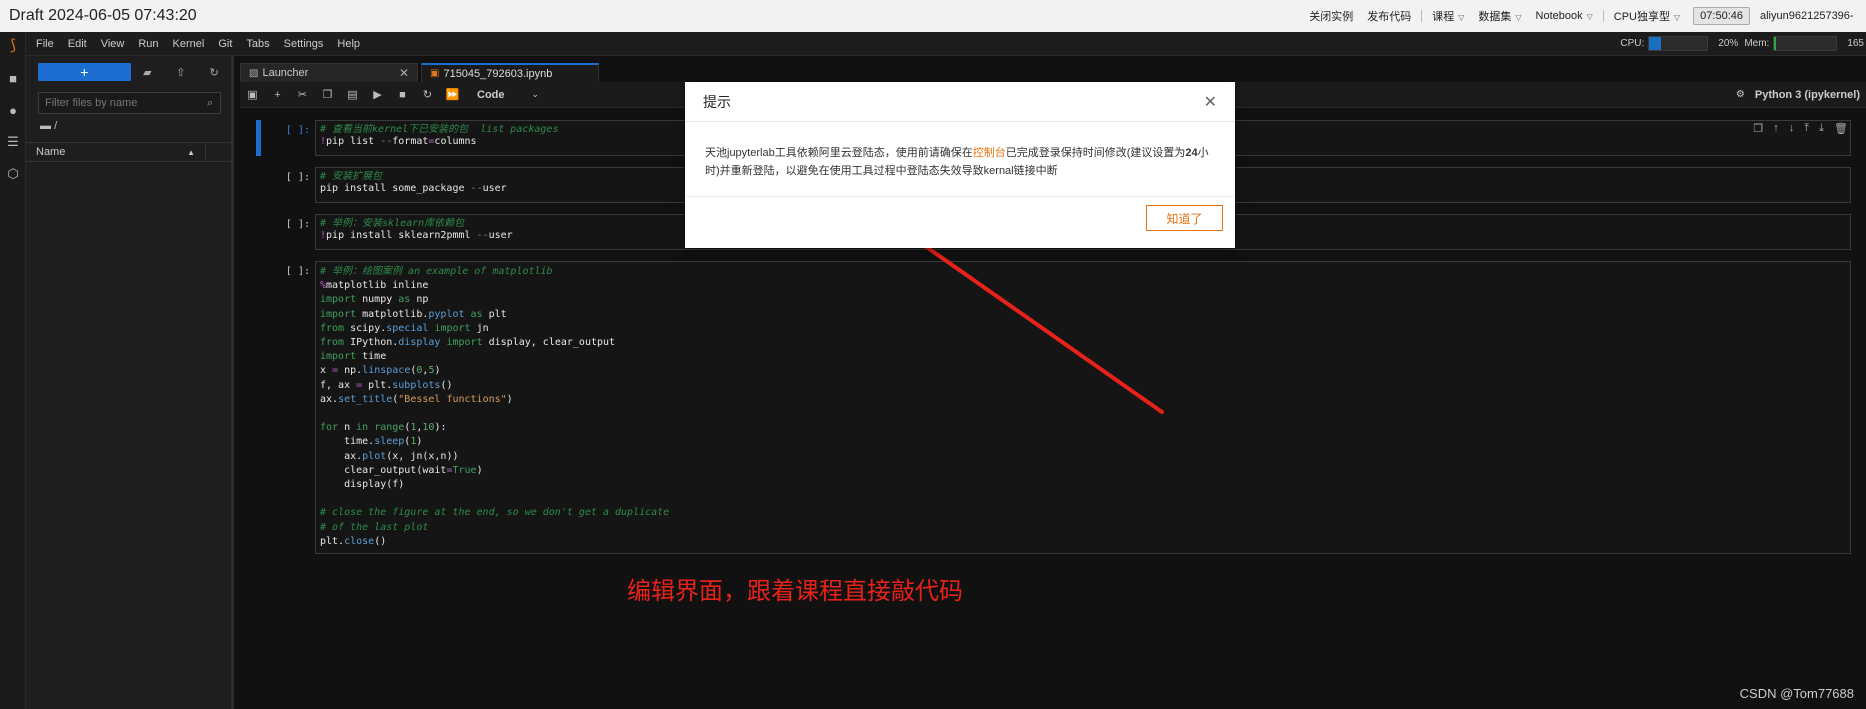 Image resolution: width=1866 pixels, height=709 pixels. What do you see at coordinates (77, 44) in the screenshot?
I see `menu-edit: Edit` at bounding box center [77, 44].